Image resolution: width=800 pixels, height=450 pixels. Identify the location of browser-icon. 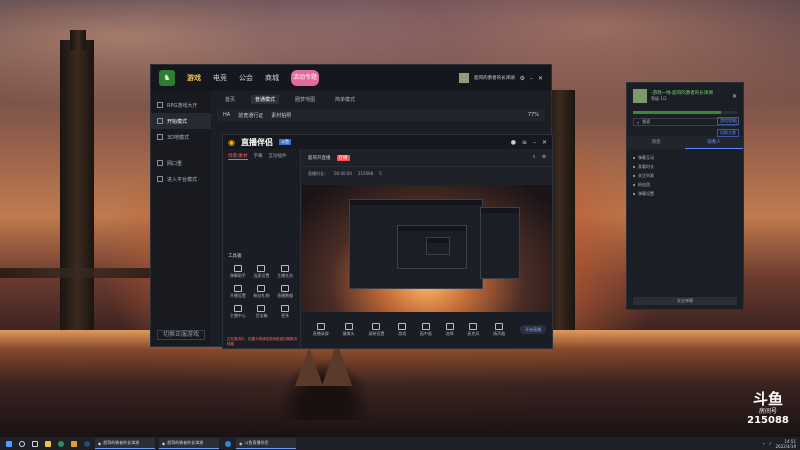
(60, 443).